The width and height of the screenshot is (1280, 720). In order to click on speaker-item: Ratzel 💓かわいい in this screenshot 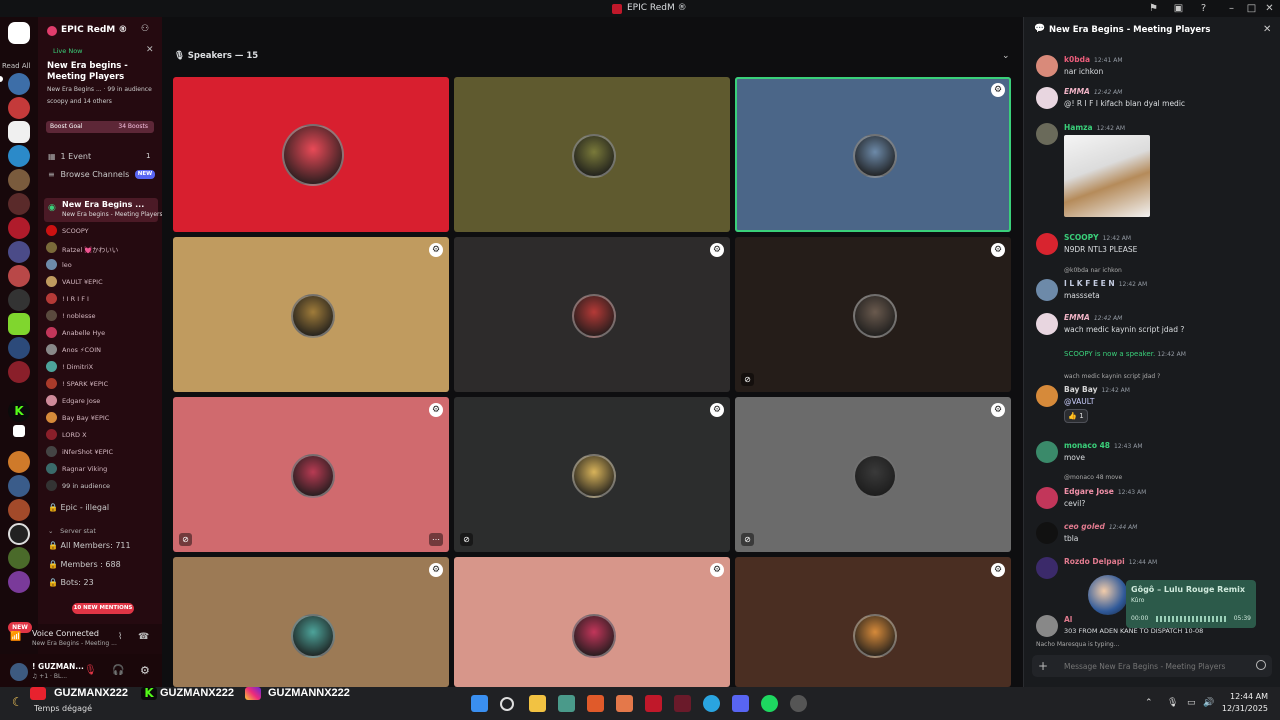, I will do `click(82, 248)`.